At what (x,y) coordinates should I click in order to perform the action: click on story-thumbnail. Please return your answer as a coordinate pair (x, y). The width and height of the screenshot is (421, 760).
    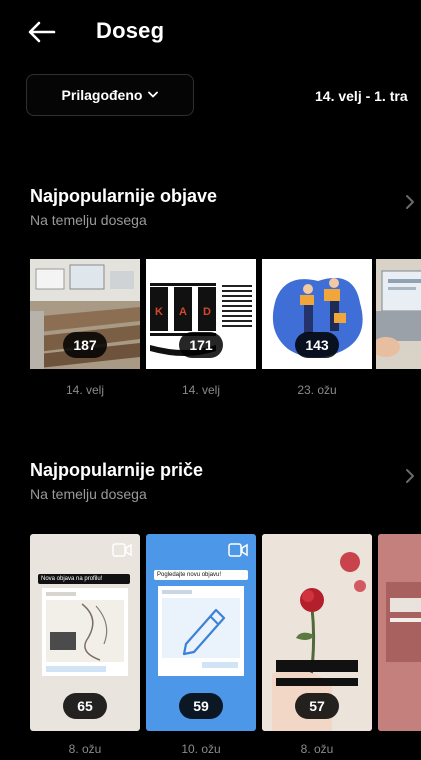
    Looking at the image, I should click on (399, 632).